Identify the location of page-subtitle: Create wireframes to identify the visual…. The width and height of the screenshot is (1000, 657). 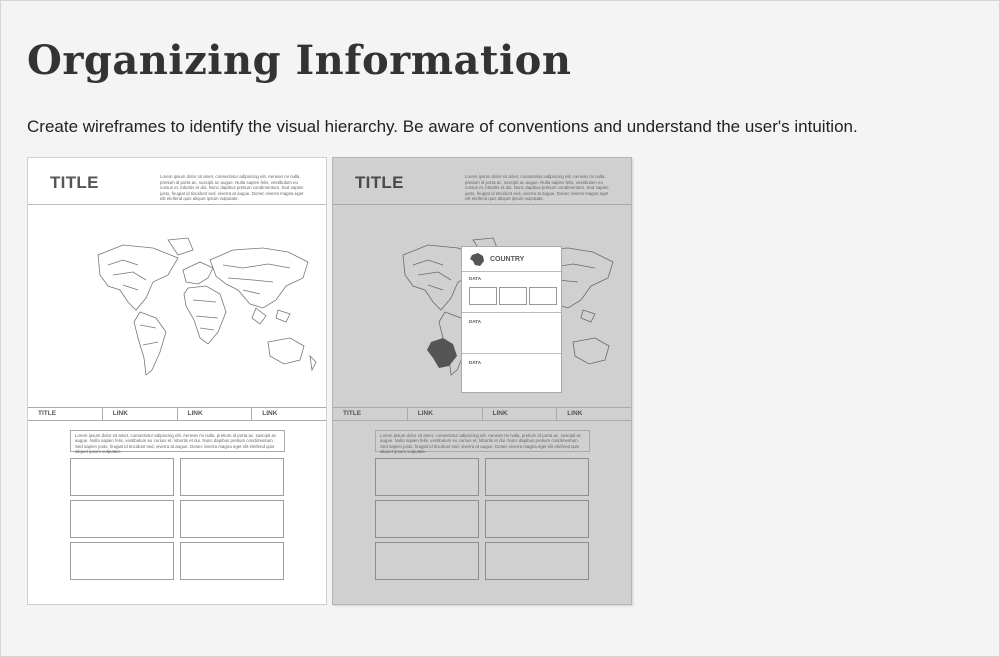
(442, 126).